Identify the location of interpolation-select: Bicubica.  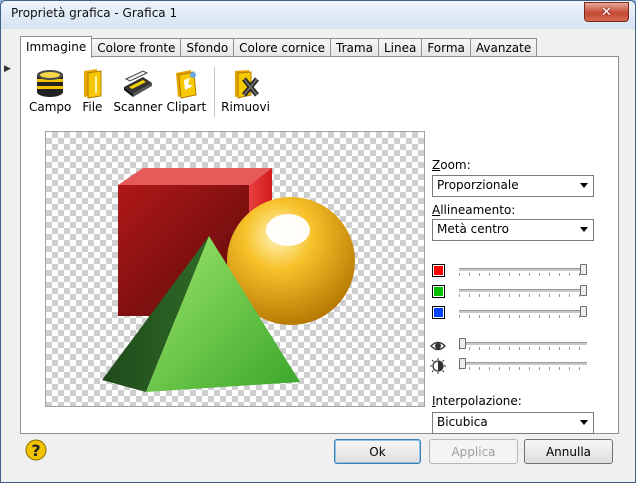
(513, 423).